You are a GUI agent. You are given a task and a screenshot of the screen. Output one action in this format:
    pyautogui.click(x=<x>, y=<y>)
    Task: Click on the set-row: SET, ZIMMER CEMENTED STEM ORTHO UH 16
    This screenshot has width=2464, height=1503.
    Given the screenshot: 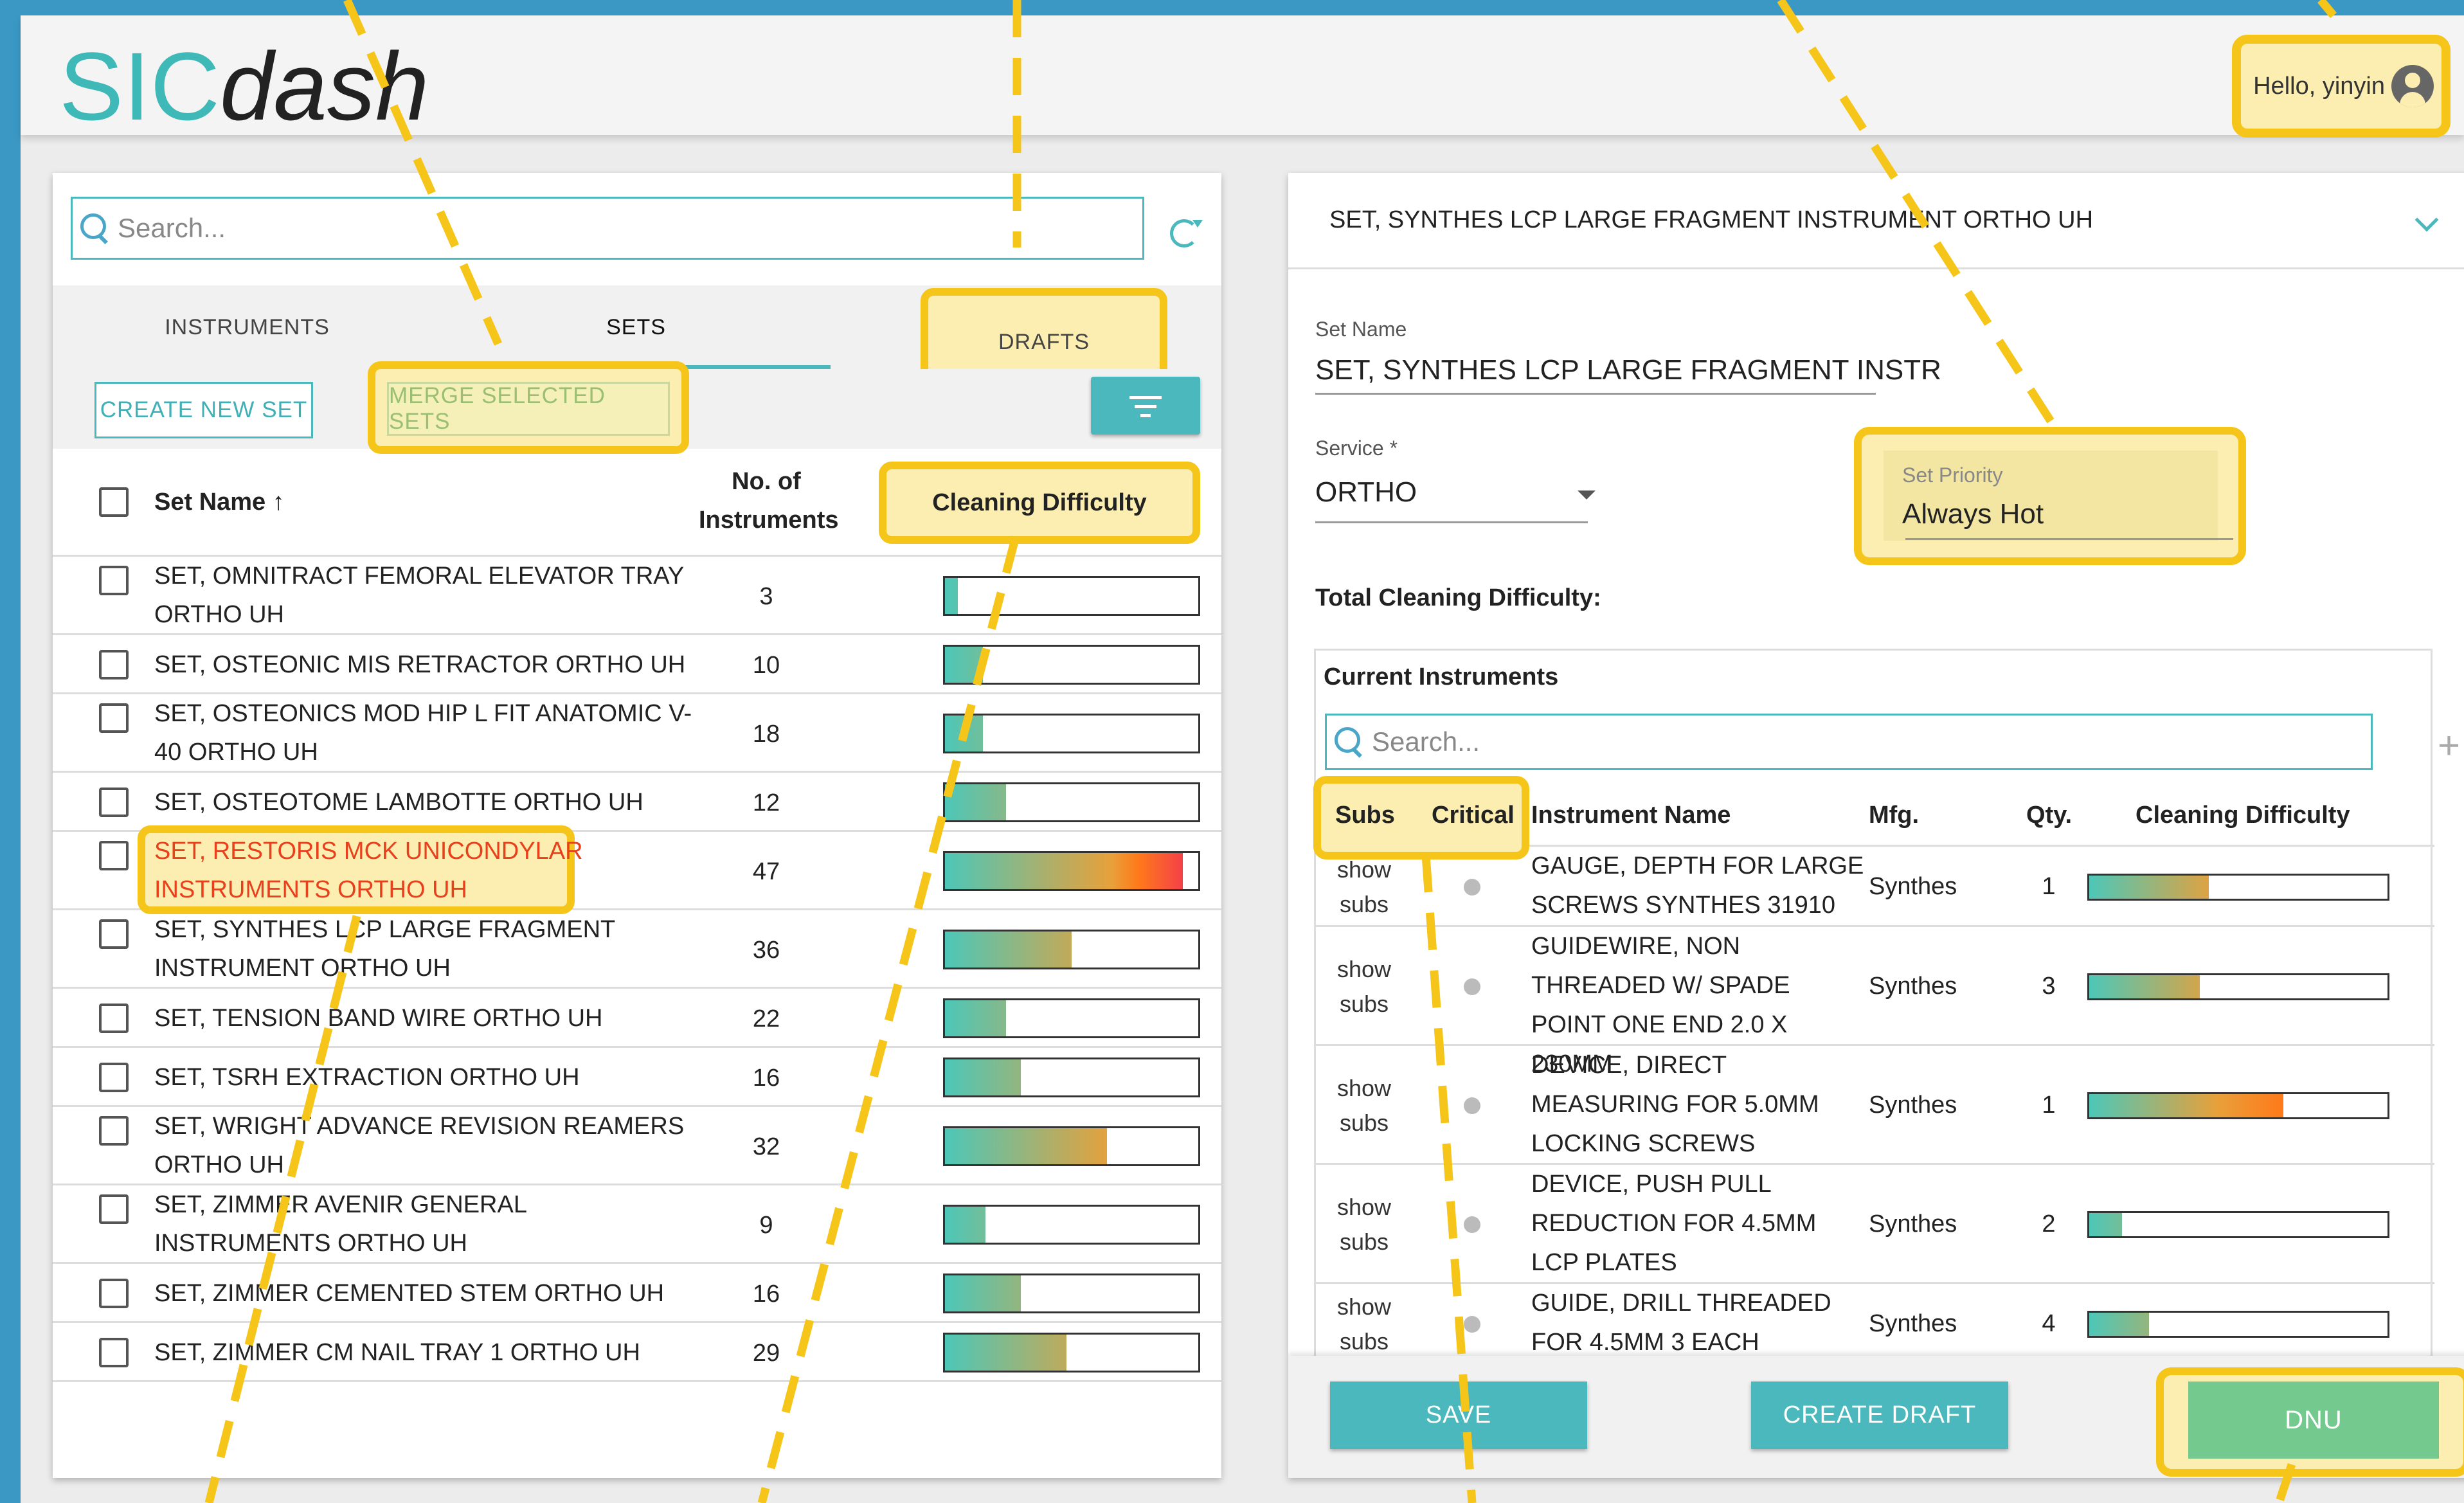 What is the action you would take?
    pyautogui.click(x=637, y=1293)
    